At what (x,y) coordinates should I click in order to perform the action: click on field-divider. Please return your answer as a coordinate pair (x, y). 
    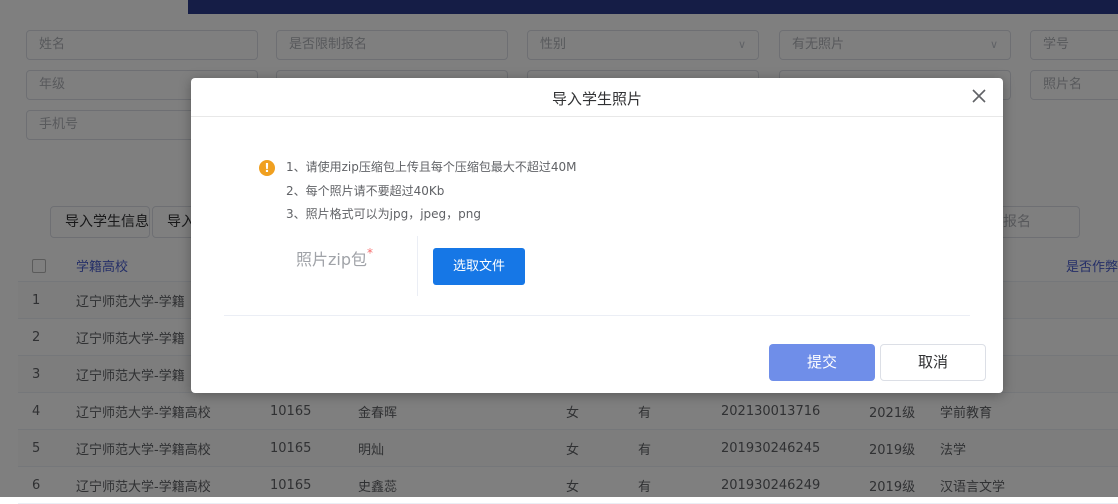
    Looking at the image, I should click on (417, 266).